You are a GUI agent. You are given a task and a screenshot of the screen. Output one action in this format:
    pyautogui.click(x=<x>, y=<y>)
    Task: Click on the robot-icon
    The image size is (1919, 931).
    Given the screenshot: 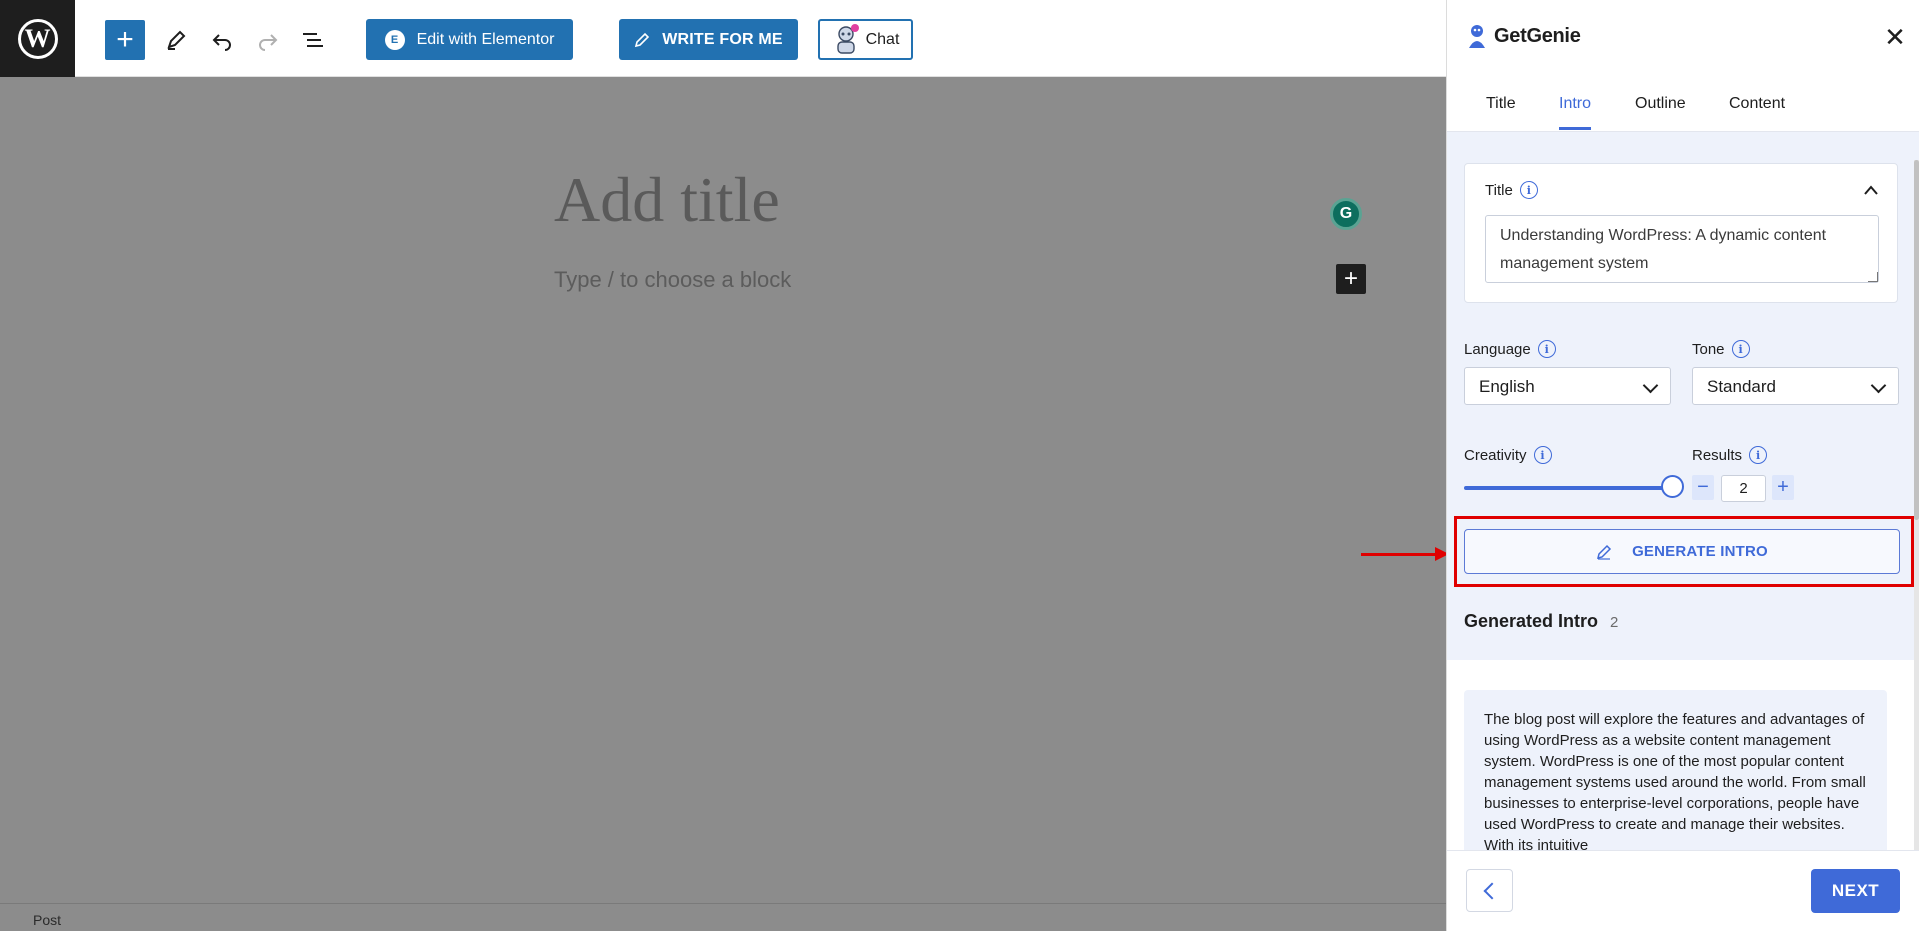 What is the action you would take?
    pyautogui.click(x=847, y=38)
    